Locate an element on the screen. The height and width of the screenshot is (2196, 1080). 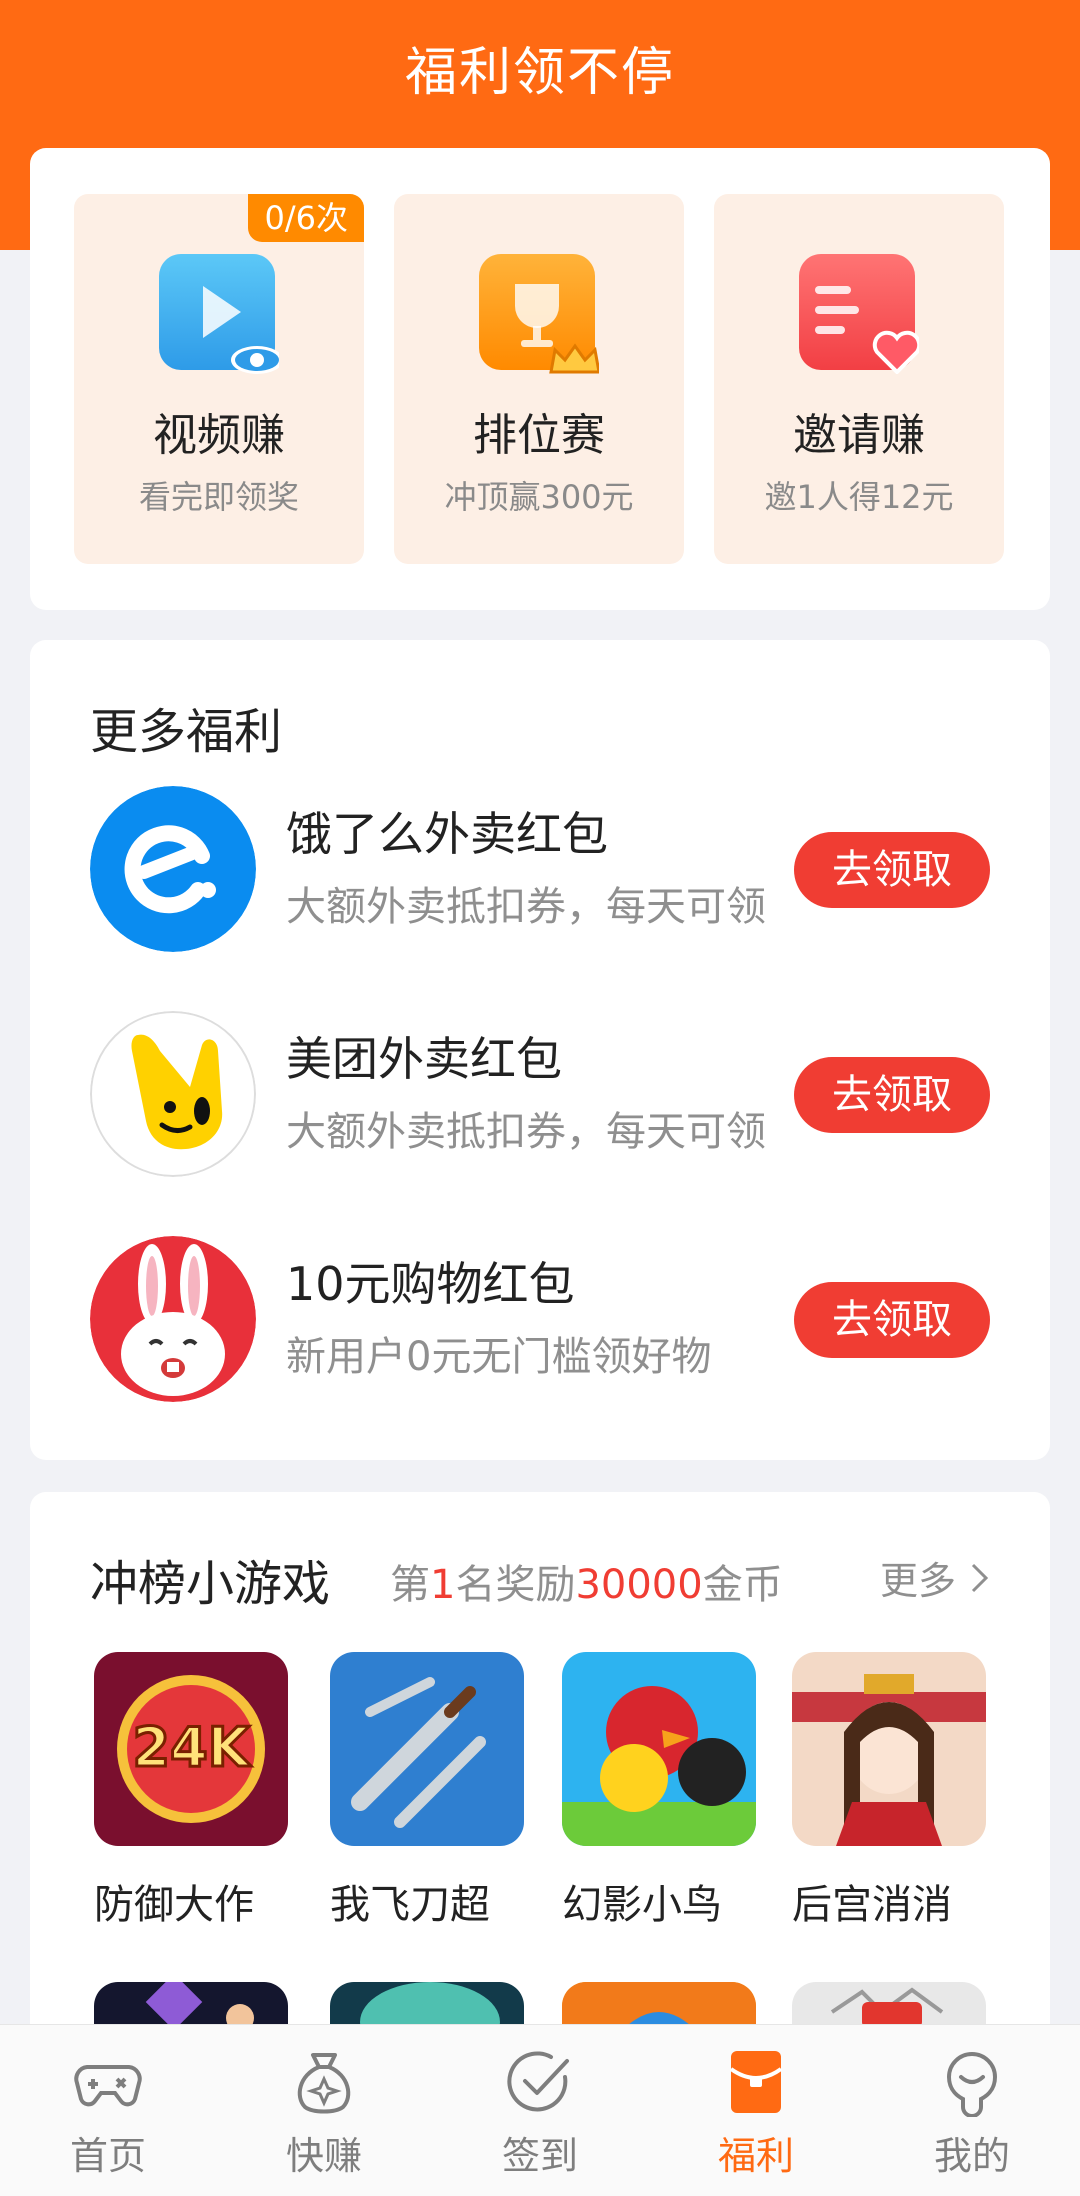
chevron-right-icon is located at coordinates (980, 1577).